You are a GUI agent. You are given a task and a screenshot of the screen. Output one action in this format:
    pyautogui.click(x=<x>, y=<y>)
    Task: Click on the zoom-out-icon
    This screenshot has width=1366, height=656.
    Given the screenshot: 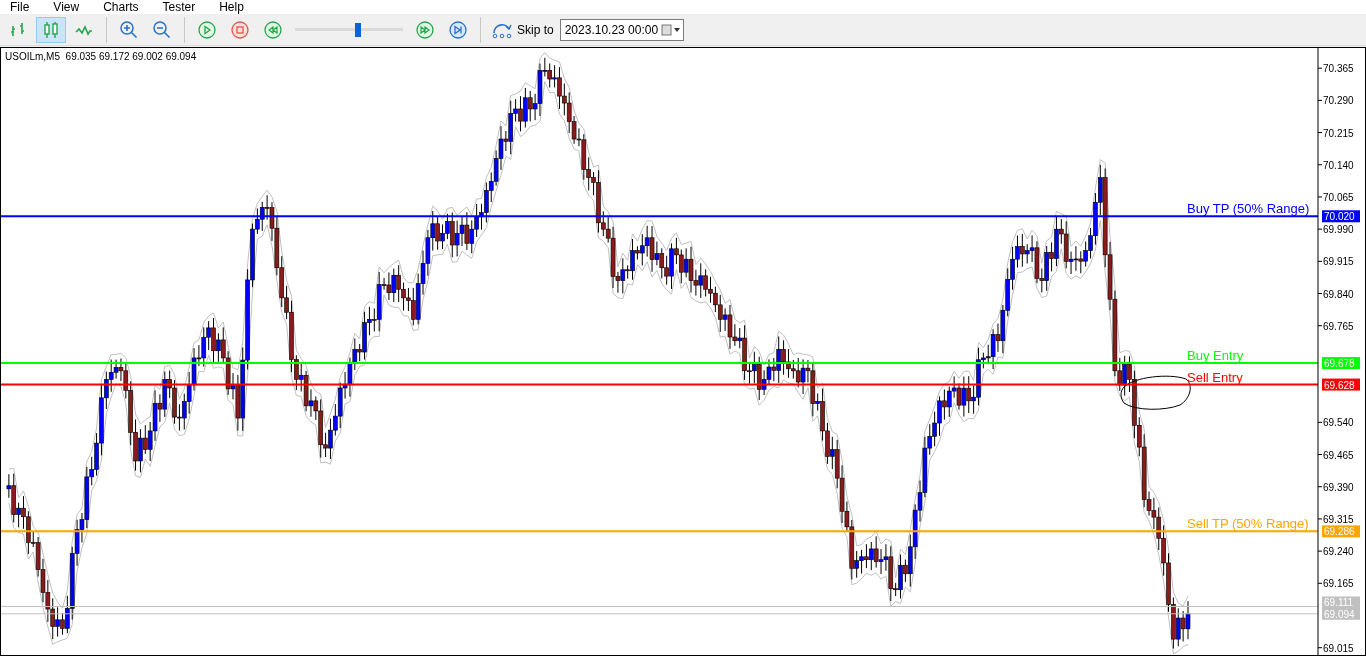 What is the action you would take?
    pyautogui.click(x=162, y=29)
    